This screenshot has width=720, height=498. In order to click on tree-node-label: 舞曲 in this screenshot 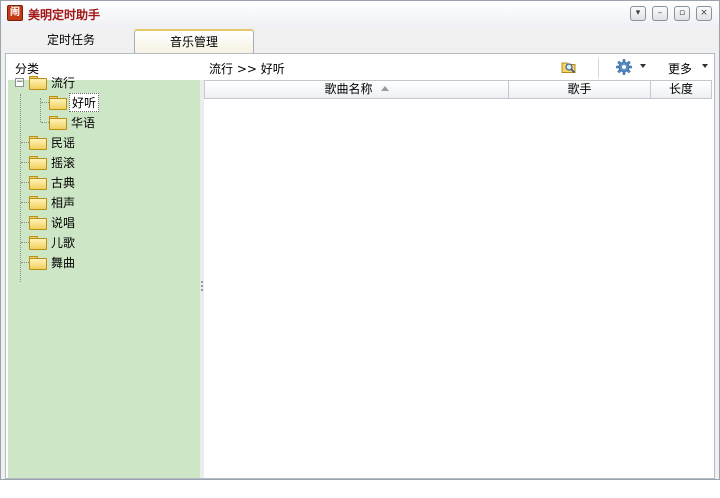, I will do `click(63, 262)`.